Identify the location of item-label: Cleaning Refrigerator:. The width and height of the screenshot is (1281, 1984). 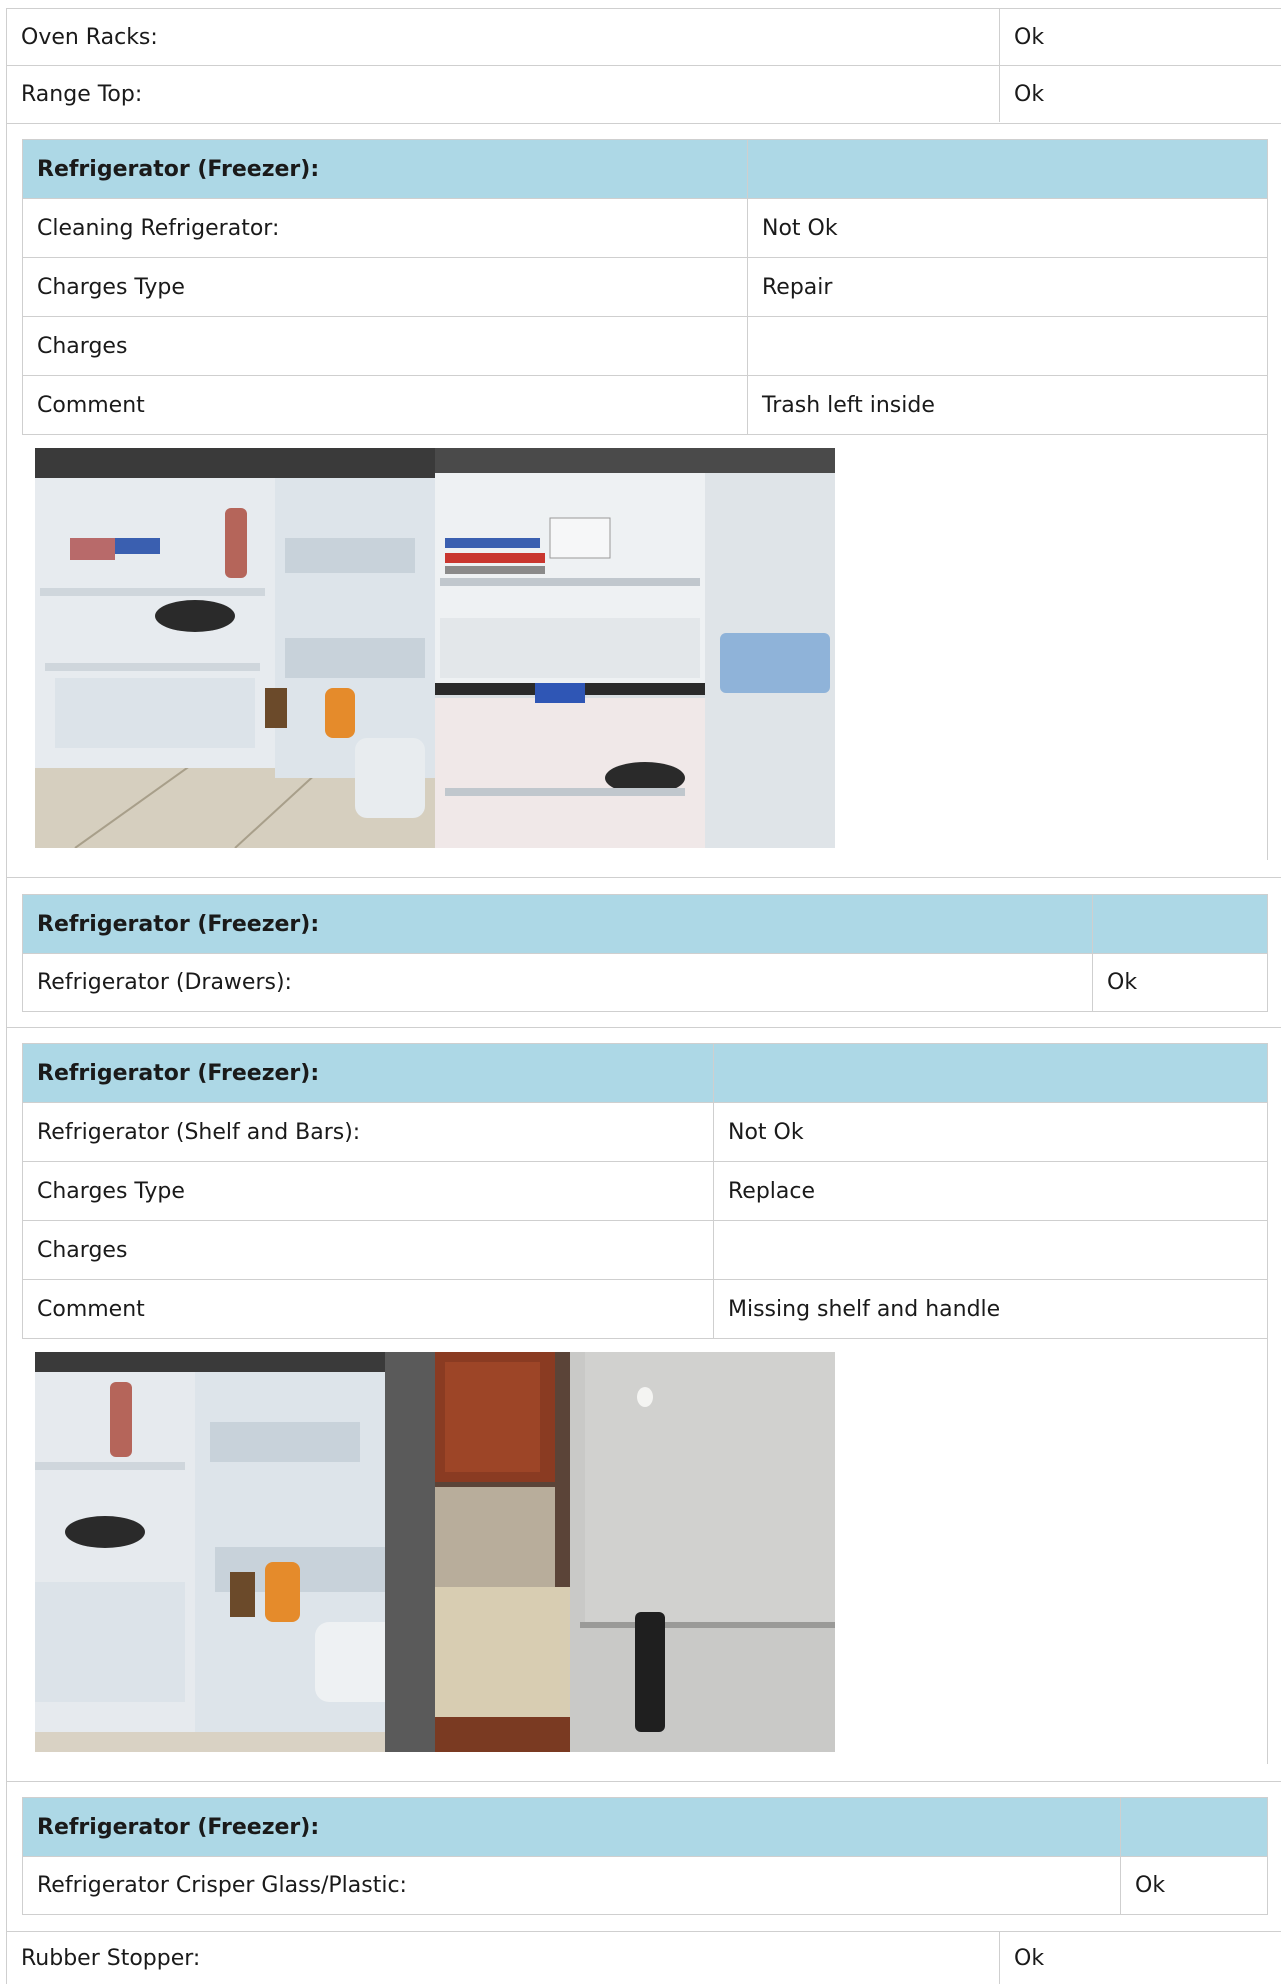
(158, 228).